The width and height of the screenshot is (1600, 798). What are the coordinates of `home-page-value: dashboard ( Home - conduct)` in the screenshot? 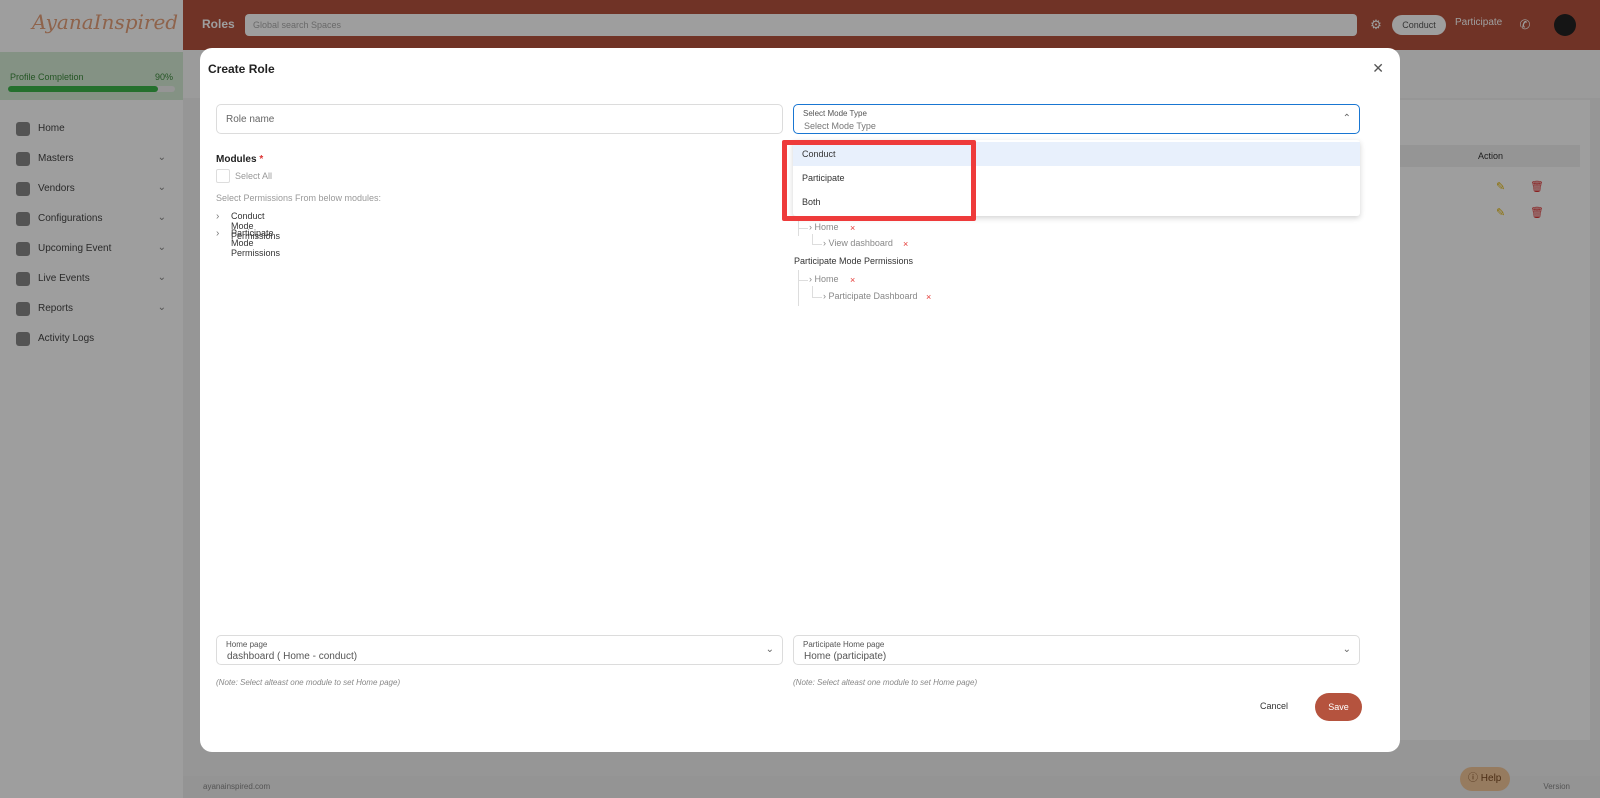 It's located at (292, 656).